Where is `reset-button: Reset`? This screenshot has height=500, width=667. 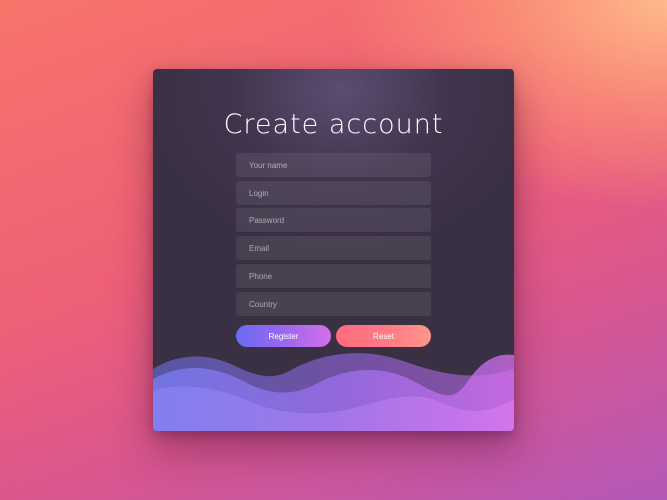 reset-button: Reset is located at coordinates (383, 336).